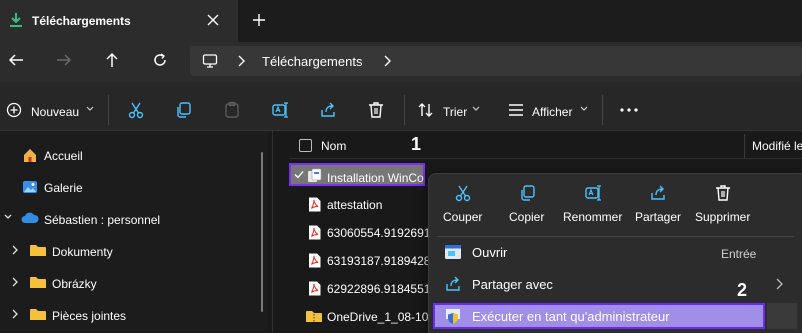 The image size is (802, 333). I want to click on new-button: Nouveau, so click(55, 112).